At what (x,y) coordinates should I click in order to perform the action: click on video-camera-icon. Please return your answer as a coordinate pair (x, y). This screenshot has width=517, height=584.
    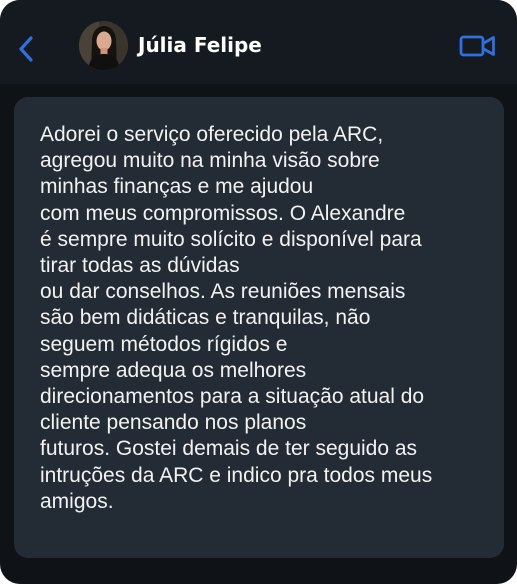
    Looking at the image, I should click on (477, 46).